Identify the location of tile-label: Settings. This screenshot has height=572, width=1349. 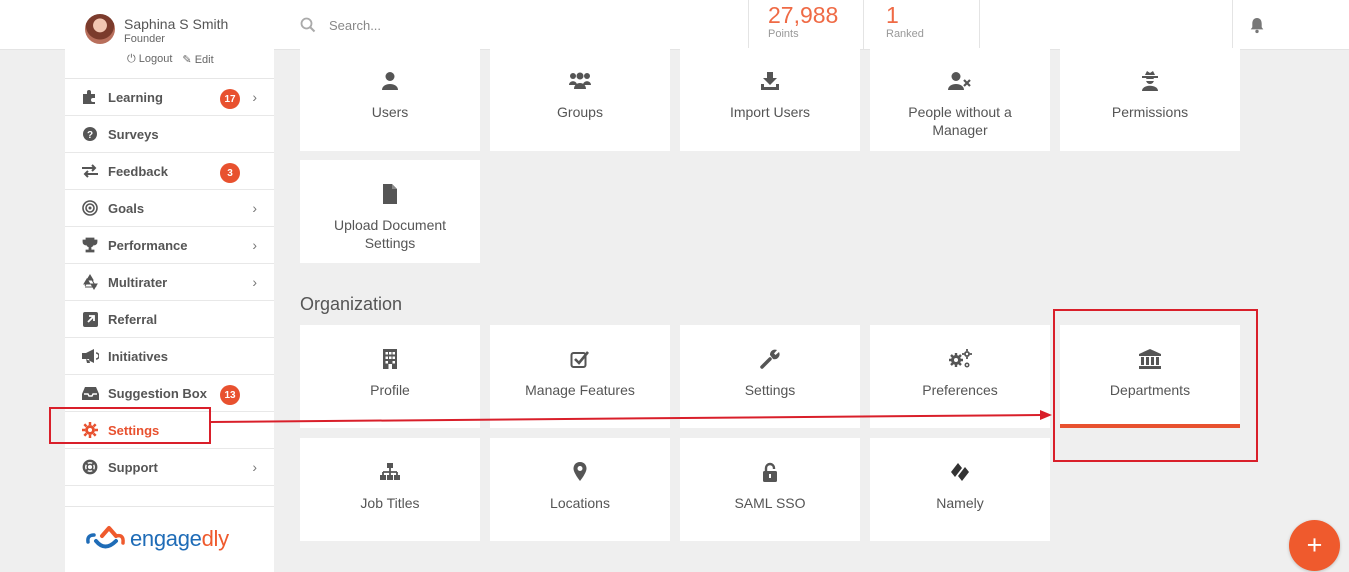
(770, 390).